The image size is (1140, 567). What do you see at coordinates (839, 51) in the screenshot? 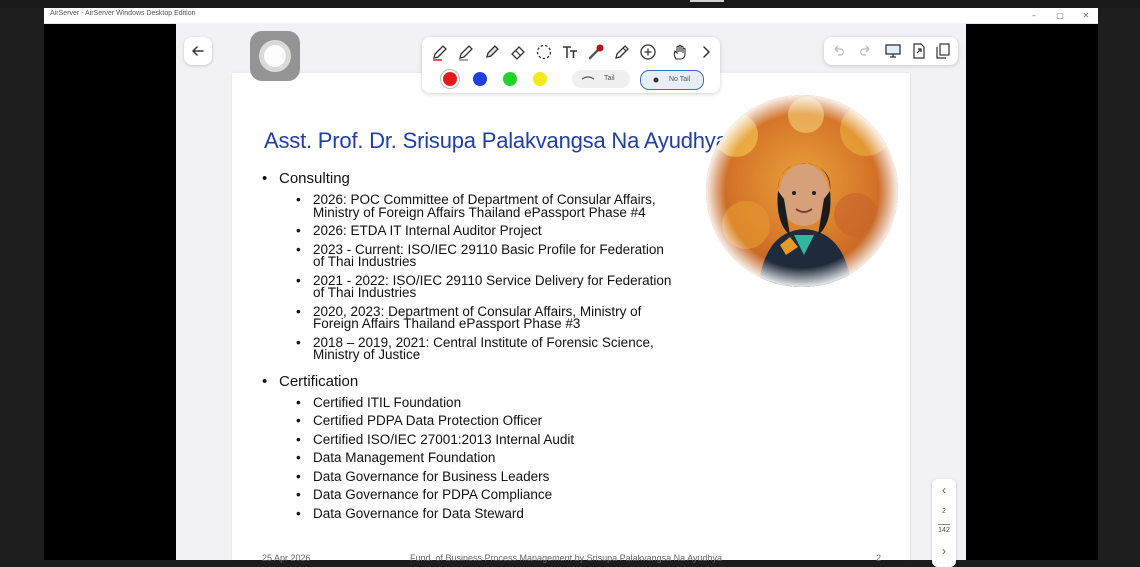
I see `undo-icon` at bounding box center [839, 51].